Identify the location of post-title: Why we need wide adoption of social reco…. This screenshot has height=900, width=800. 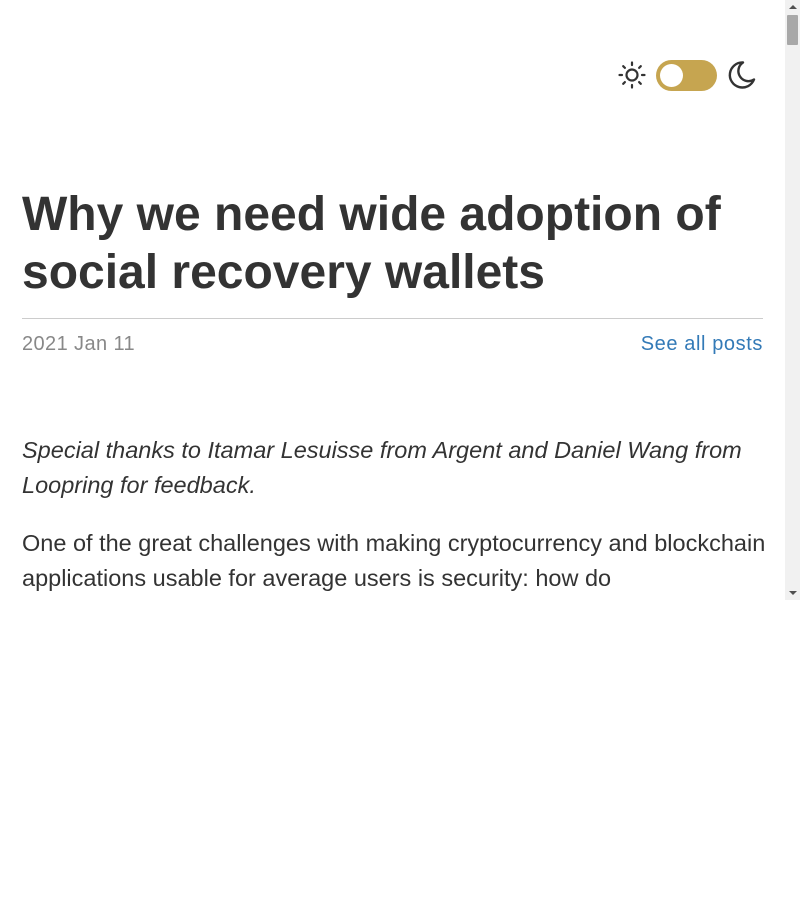
(371, 243).